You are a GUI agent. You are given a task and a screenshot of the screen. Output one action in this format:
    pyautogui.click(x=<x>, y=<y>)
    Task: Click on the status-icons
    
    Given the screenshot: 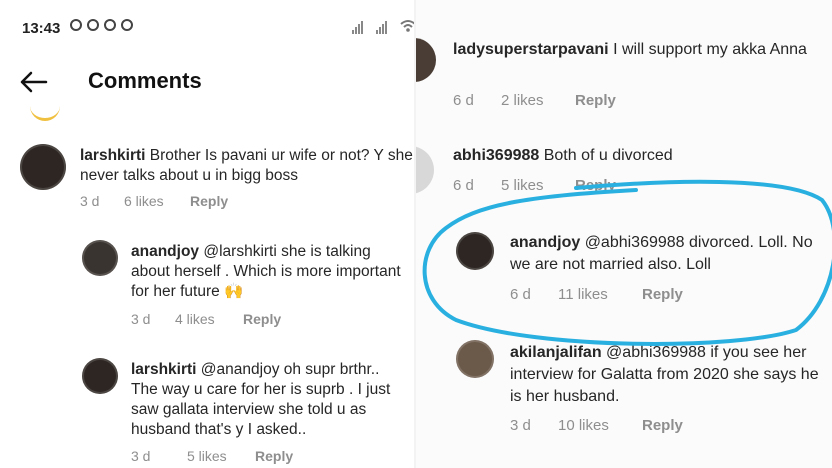 What is the action you would take?
    pyautogui.click(x=101, y=25)
    